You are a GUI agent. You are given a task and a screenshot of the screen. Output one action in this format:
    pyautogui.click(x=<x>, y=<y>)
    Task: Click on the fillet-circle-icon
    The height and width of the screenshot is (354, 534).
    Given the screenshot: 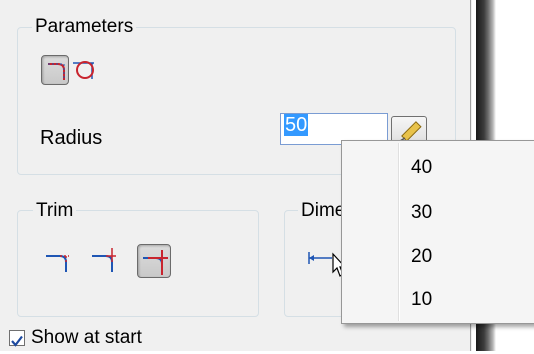 What is the action you would take?
    pyautogui.click(x=83, y=70)
    